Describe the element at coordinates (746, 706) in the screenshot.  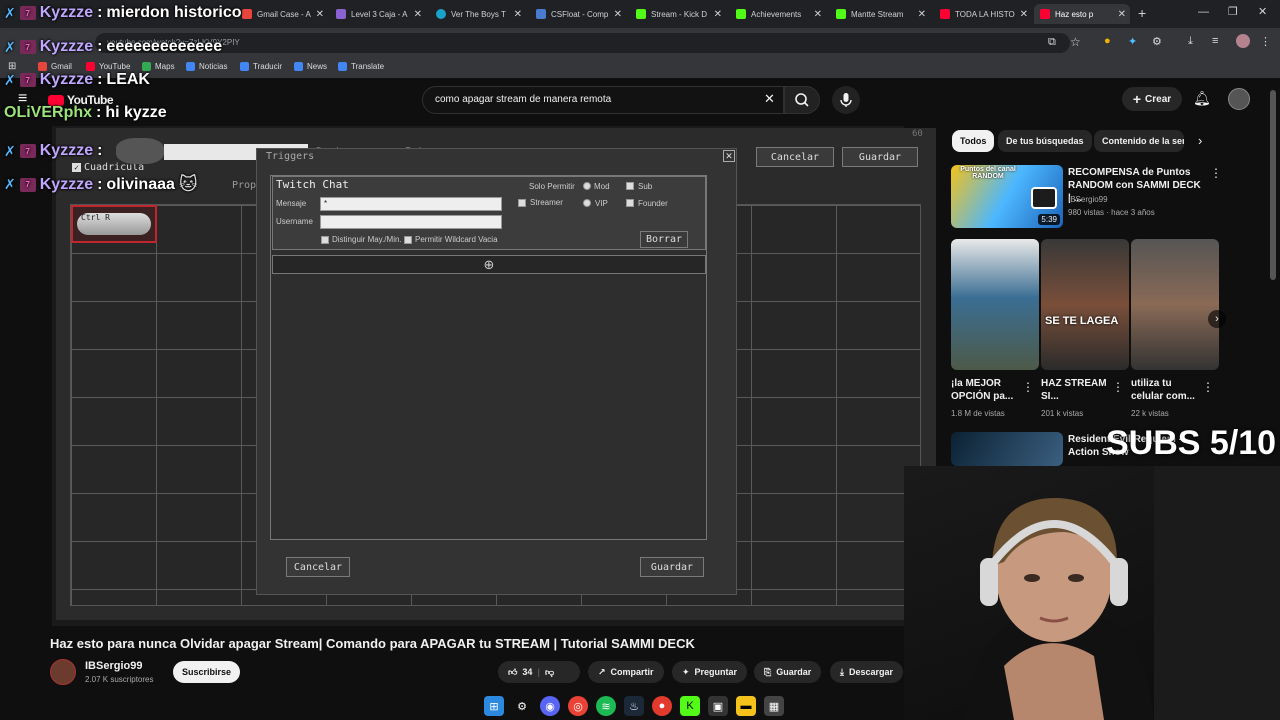
I see `folder-icon: ▬` at that location.